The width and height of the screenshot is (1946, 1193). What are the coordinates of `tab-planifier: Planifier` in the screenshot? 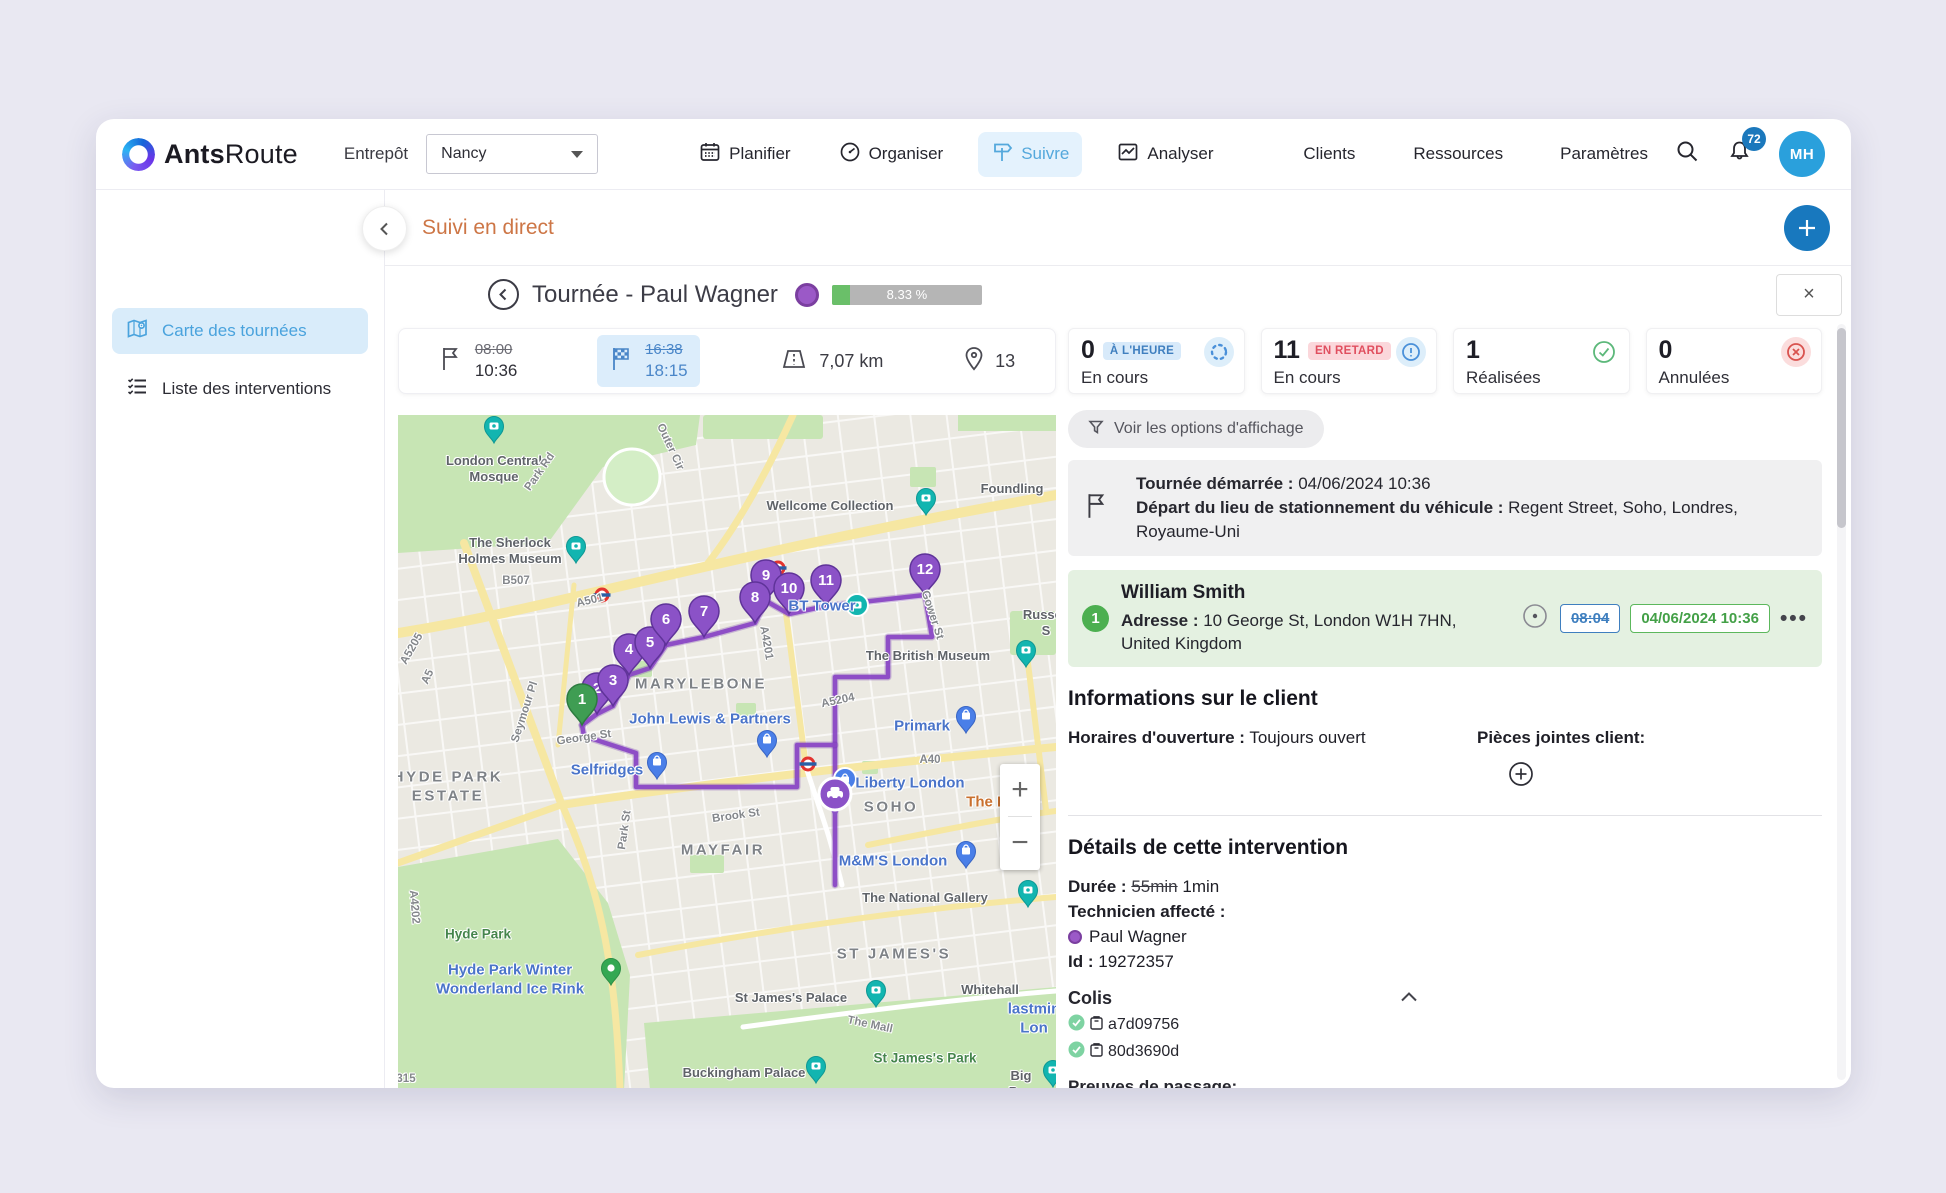 It's located at (744, 154).